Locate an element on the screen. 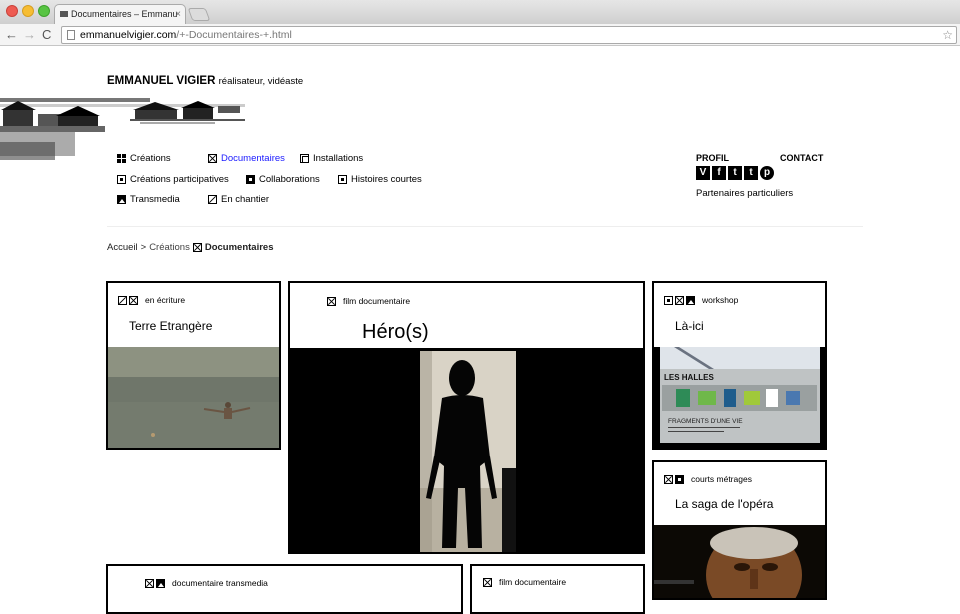 This screenshot has width=960, height=614. project-card-terre-etrangere: en écriture Terre Etrangère is located at coordinates (193, 365).